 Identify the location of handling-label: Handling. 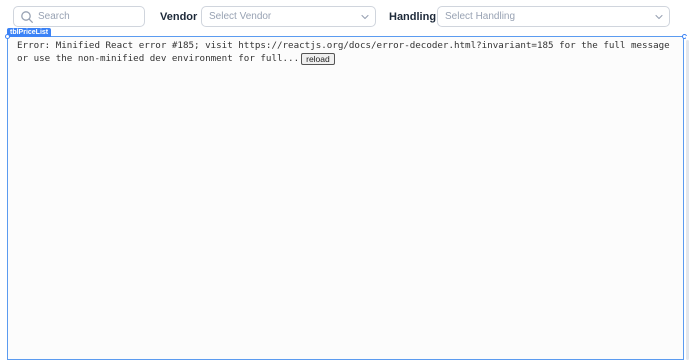
(413, 17).